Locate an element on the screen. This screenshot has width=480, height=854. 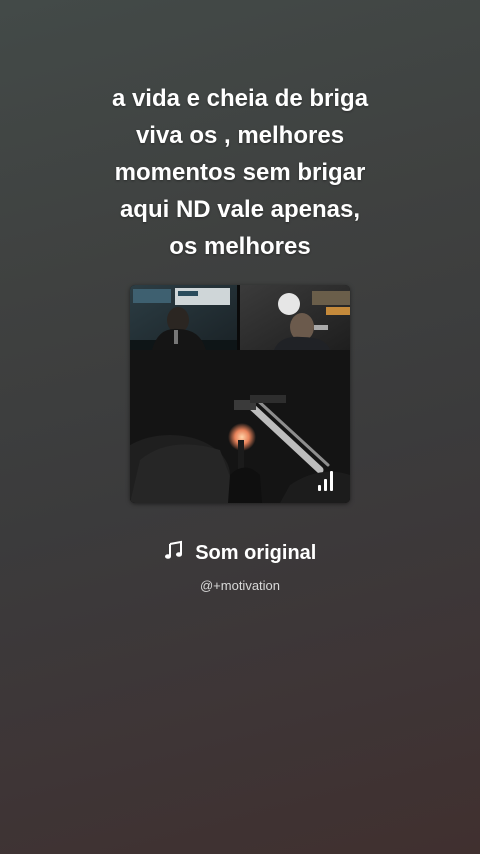
caption-line: os melhores is located at coordinates (240, 246).